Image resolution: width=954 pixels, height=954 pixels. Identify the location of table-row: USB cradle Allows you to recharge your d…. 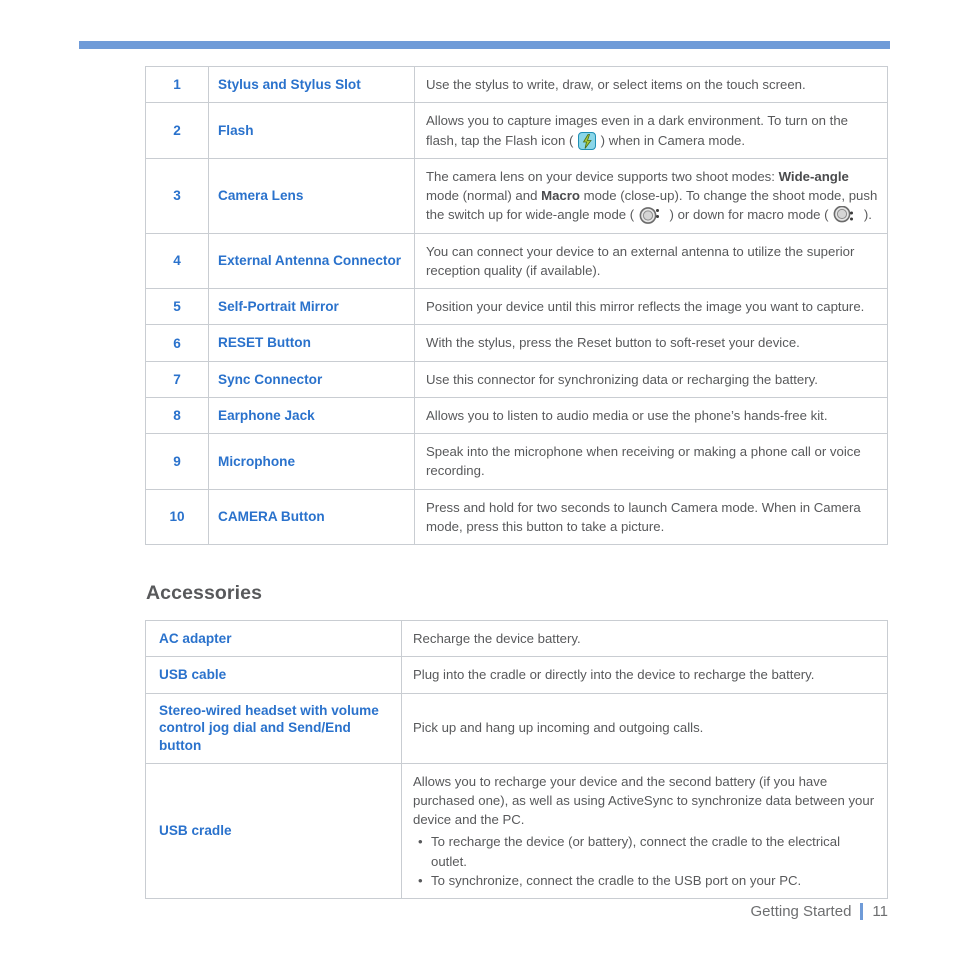
(516, 831).